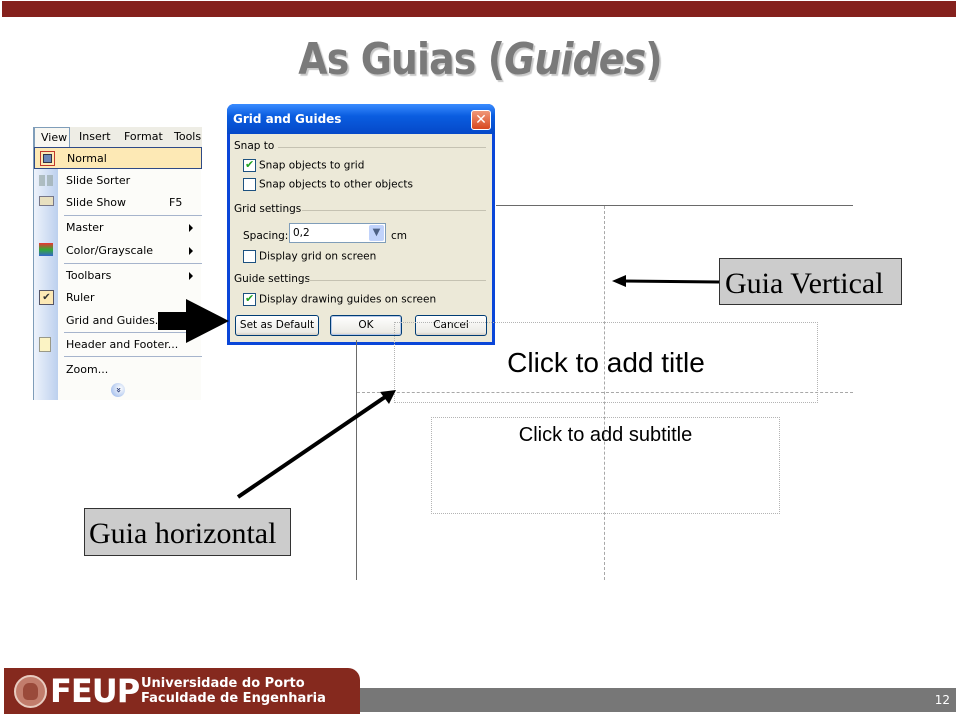 Image resolution: width=960 pixels, height=716 pixels. Describe the element at coordinates (118, 276) in the screenshot. I see `menu-item-toolbars: Toolbars` at that location.